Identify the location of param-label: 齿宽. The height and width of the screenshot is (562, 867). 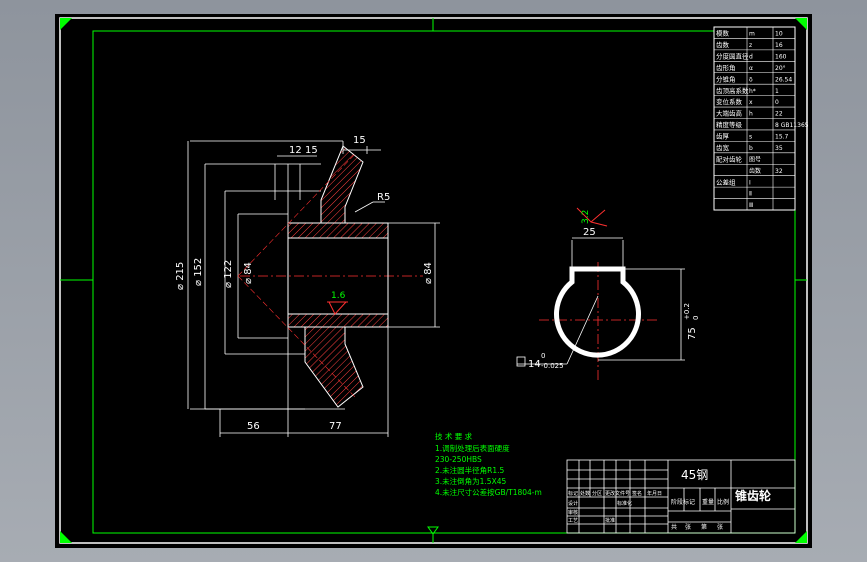
(723, 147).